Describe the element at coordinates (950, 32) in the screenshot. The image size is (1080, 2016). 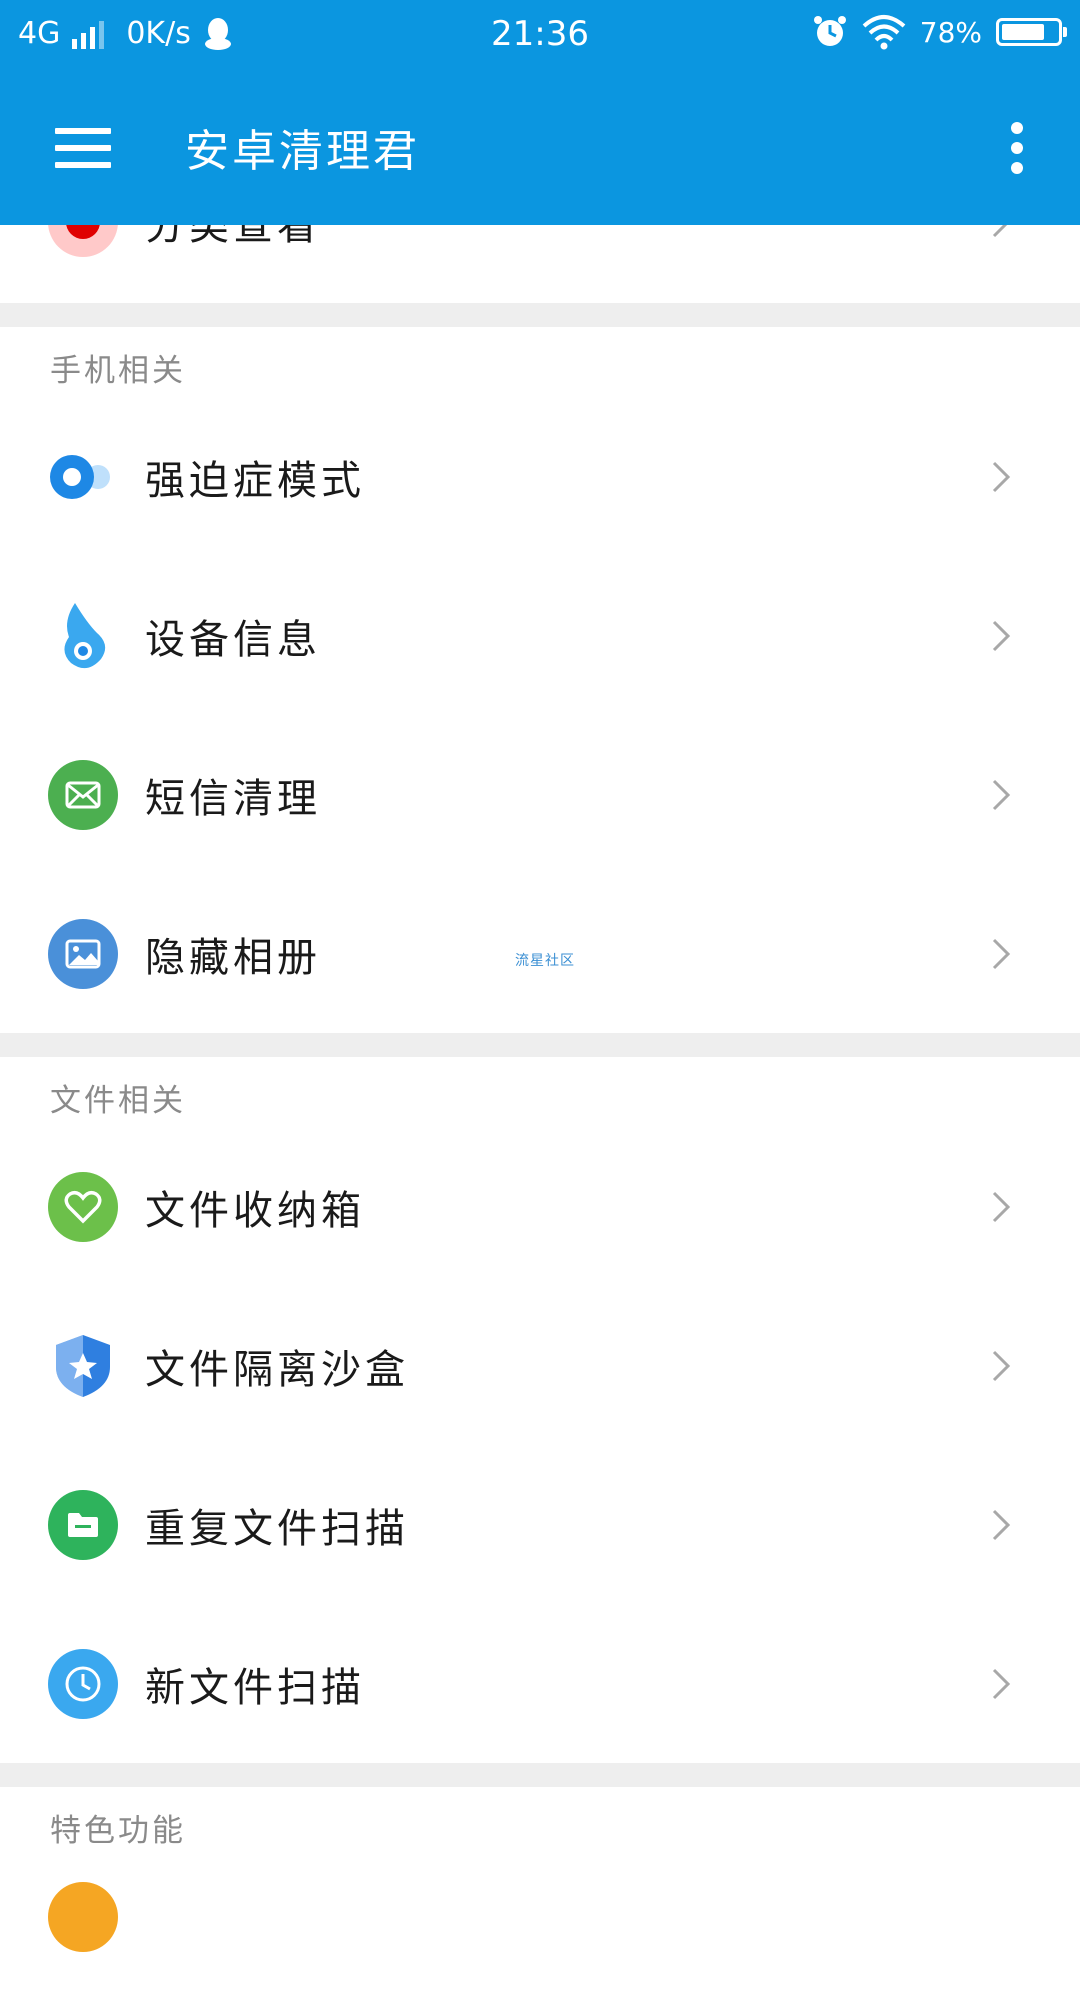
I see `battery-percent: 78%` at that location.